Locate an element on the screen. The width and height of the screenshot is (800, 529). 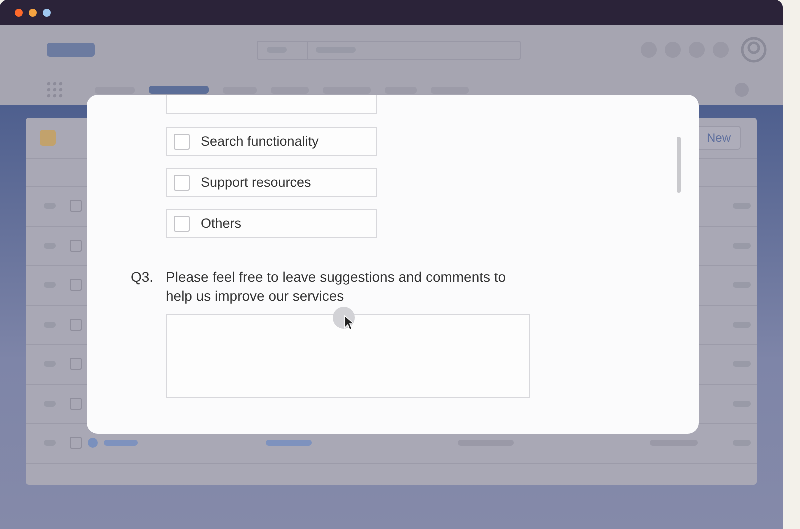
apps-grid-icon is located at coordinates (55, 90).